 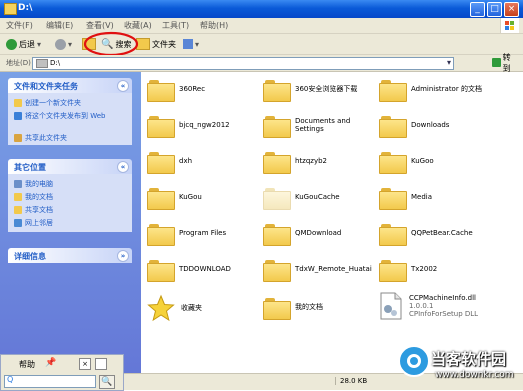 What do you see at coordinates (188, 126) in the screenshot?
I see `file-item: bjcq_ngw2012` at bounding box center [188, 126].